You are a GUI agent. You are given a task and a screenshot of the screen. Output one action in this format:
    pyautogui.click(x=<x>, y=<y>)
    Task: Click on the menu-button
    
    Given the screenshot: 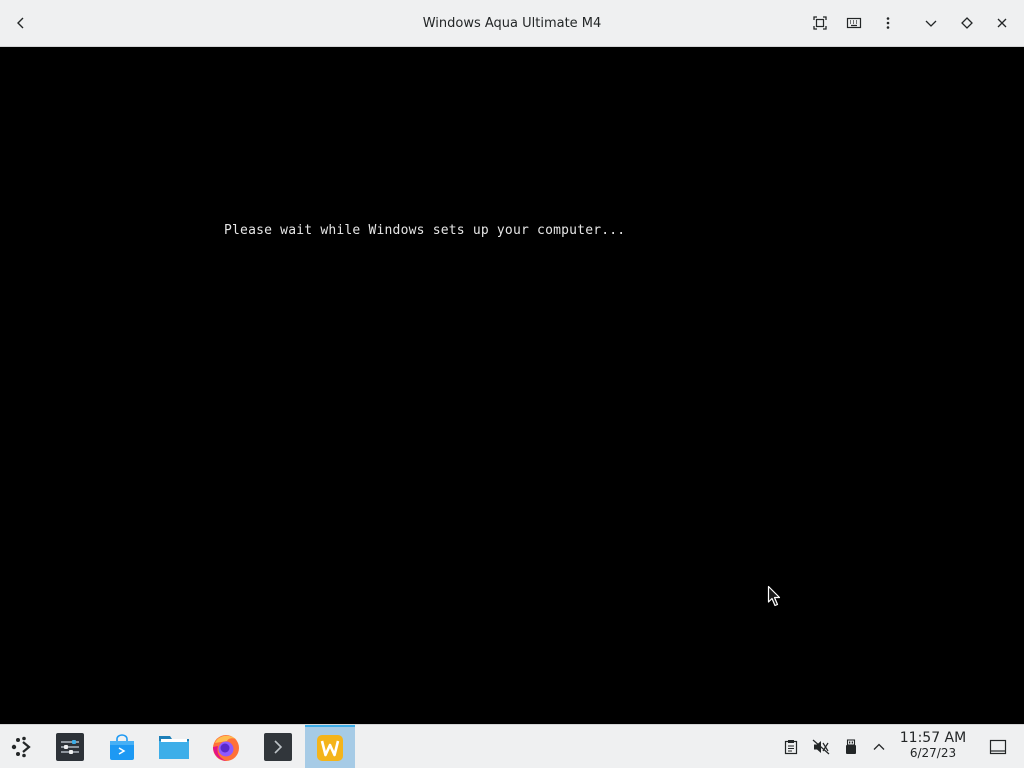 What is the action you would take?
    pyautogui.click(x=888, y=23)
    